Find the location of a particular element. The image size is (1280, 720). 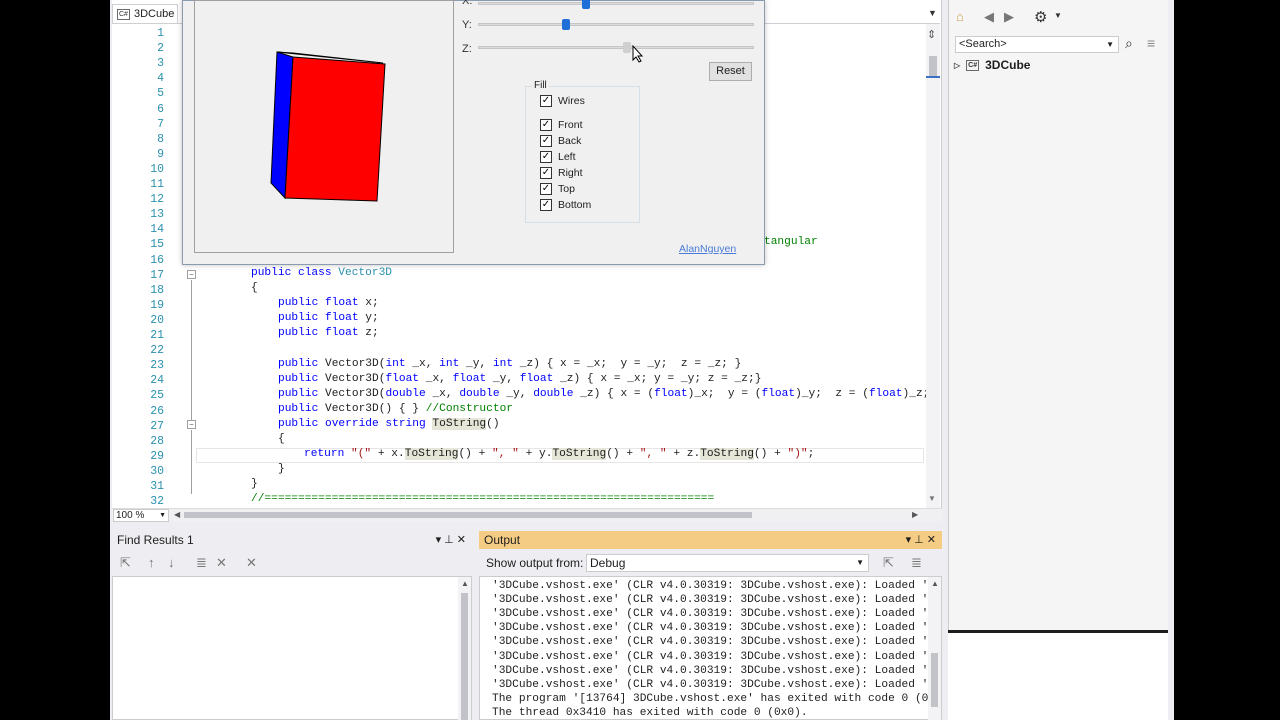

slider-y-track is located at coordinates (616, 24).